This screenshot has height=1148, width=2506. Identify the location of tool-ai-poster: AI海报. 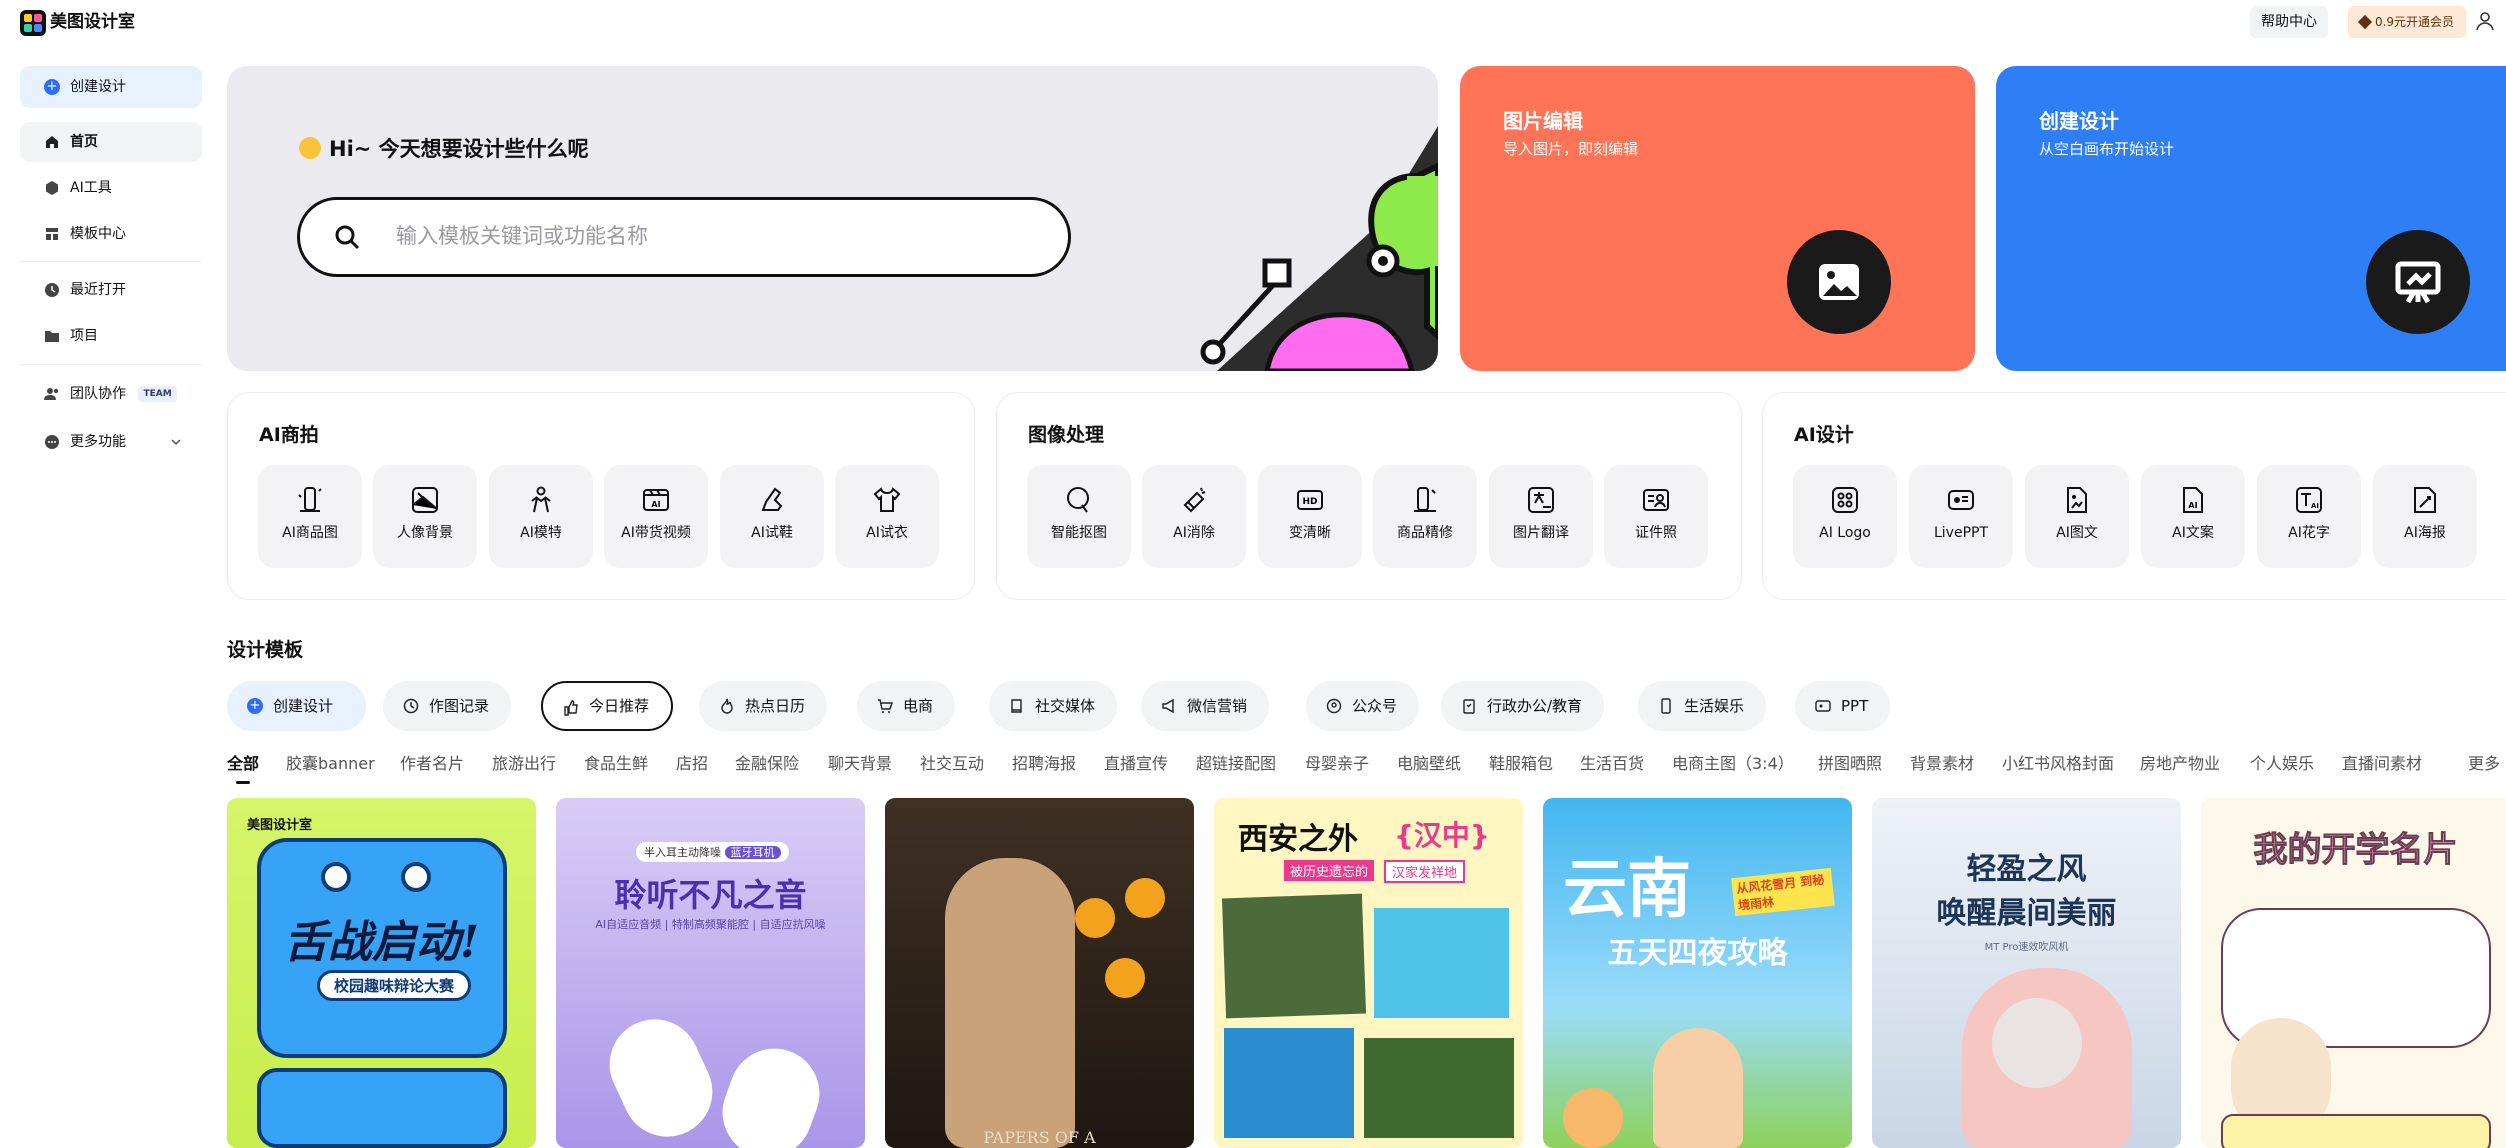
(2425, 516).